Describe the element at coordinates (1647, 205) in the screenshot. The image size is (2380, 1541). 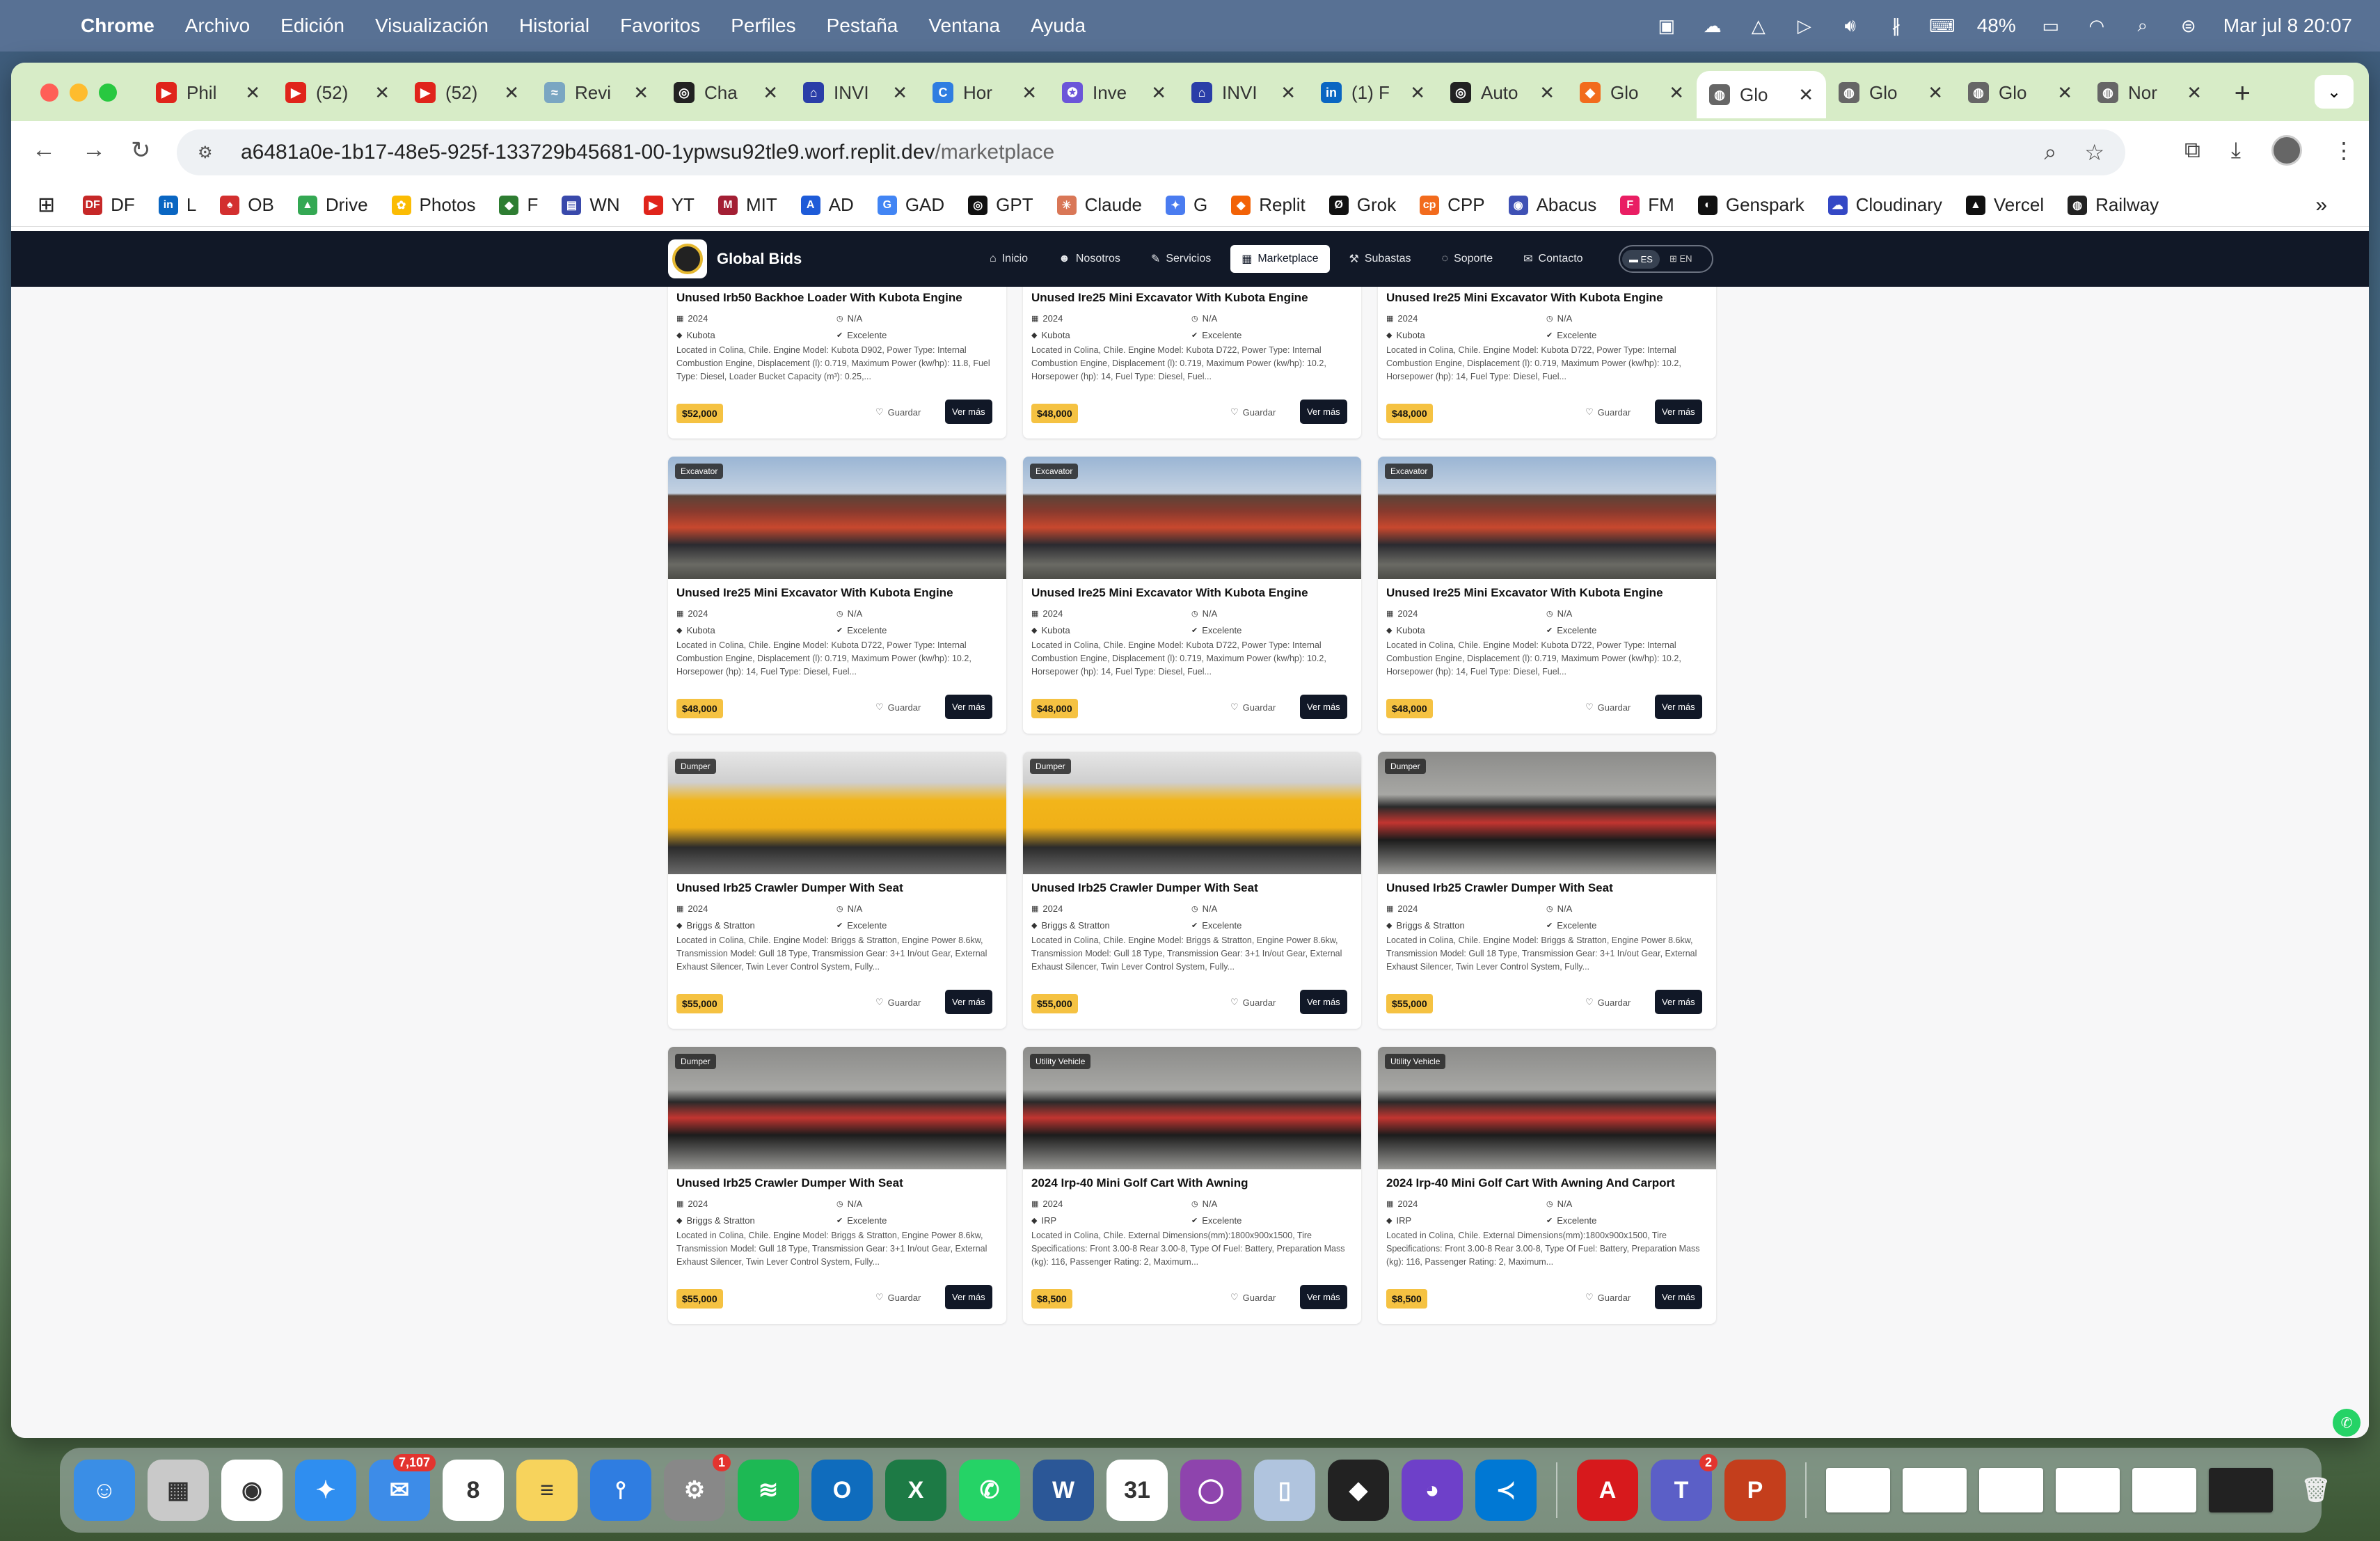
I see `bookmark-item: F FM` at that location.